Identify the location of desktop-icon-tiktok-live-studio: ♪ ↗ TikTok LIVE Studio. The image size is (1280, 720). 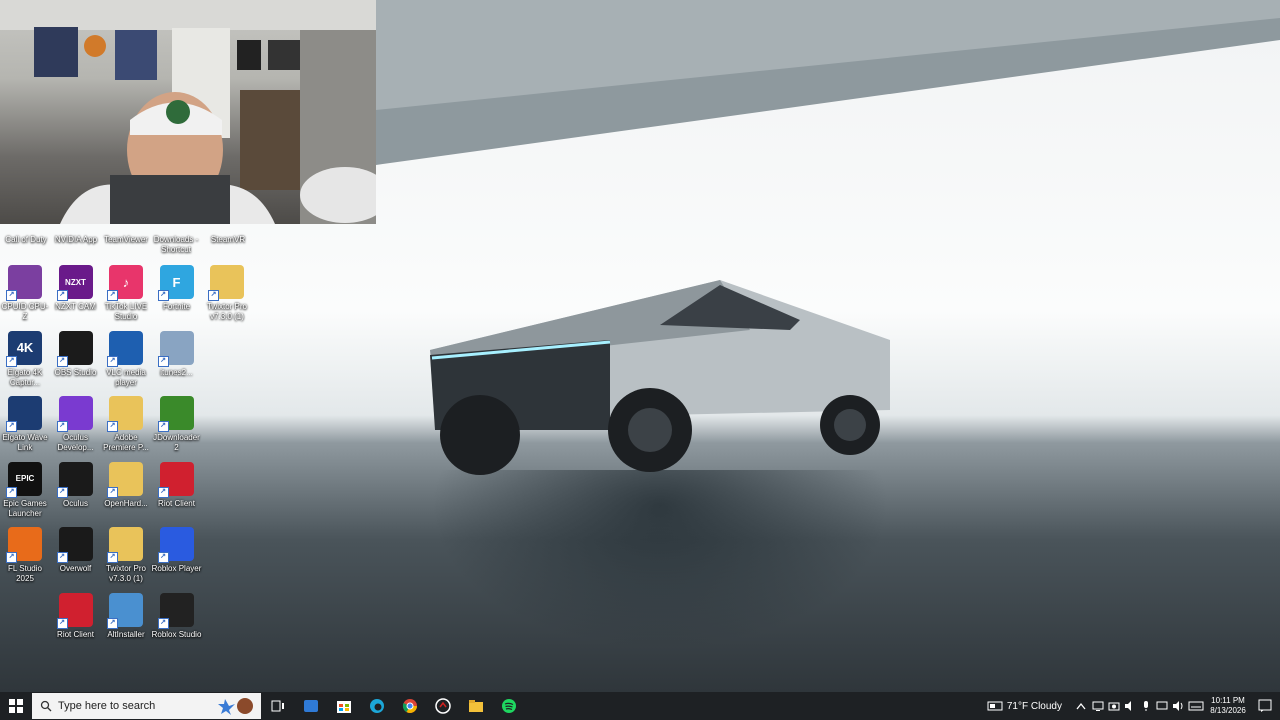
(126, 293).